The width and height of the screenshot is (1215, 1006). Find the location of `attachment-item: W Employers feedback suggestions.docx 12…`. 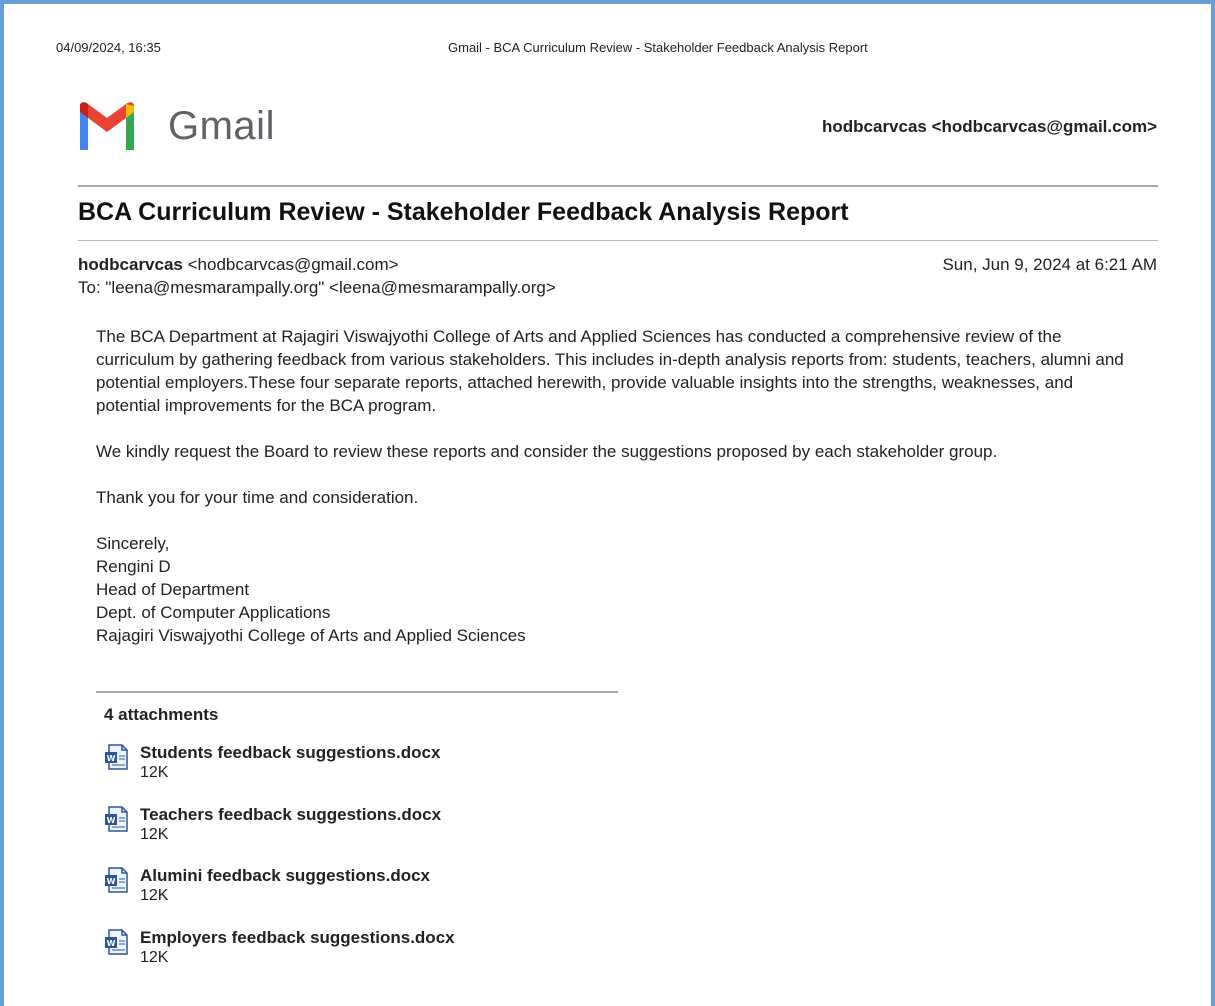

attachment-item: W Employers feedback suggestions.docx 12… is located at coordinates (279, 947).